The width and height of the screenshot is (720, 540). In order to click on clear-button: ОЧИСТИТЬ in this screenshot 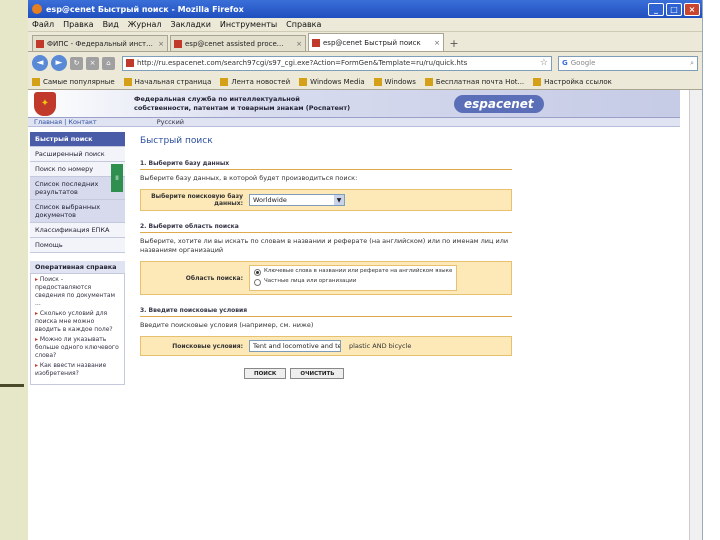, I will do `click(317, 373)`.